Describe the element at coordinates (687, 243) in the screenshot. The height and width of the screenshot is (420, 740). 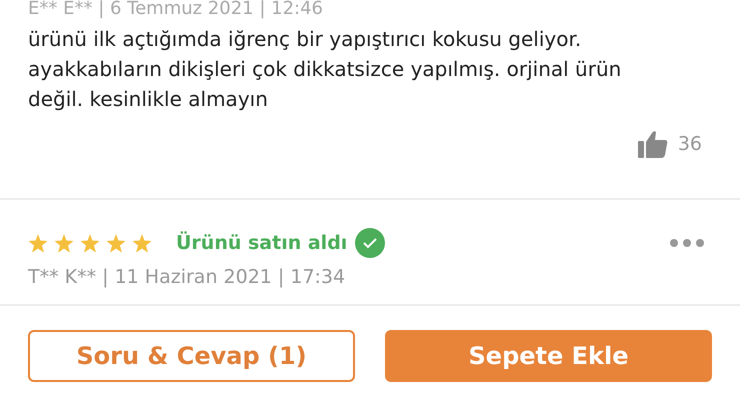
I see `more-icon` at that location.